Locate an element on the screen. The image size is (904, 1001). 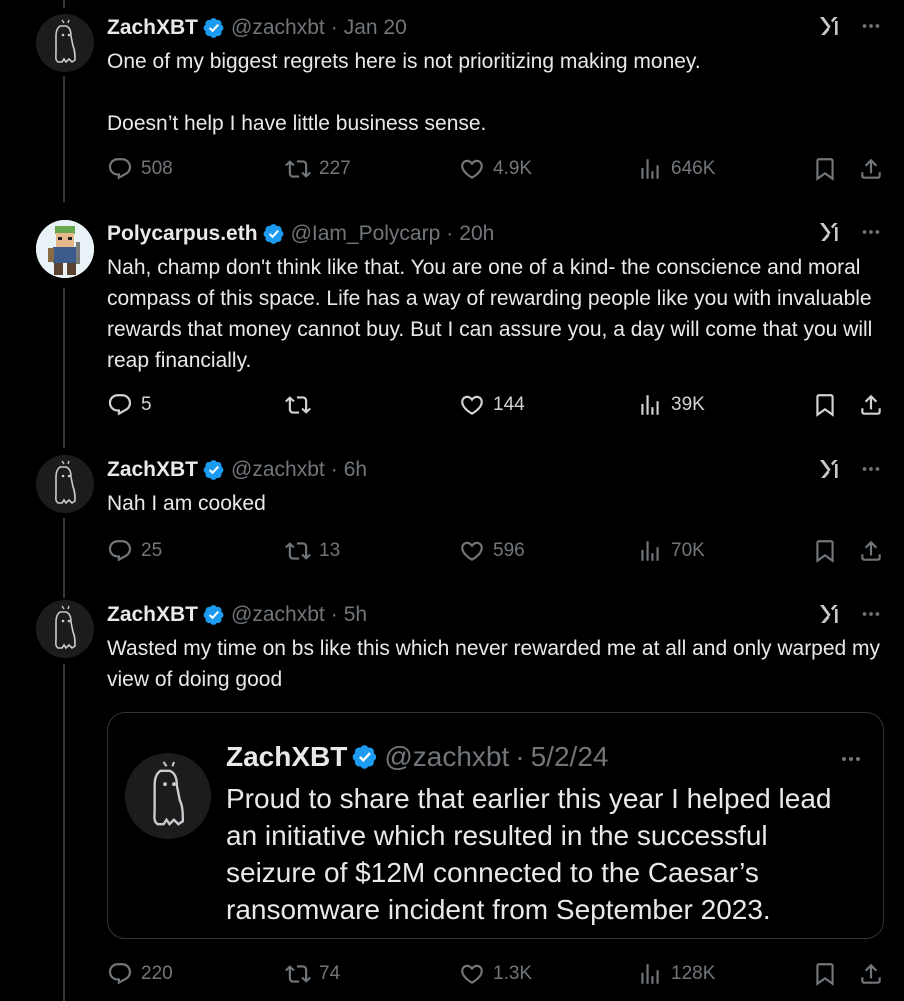
quoted-timestamp: 5/2/24 is located at coordinates (570, 757).